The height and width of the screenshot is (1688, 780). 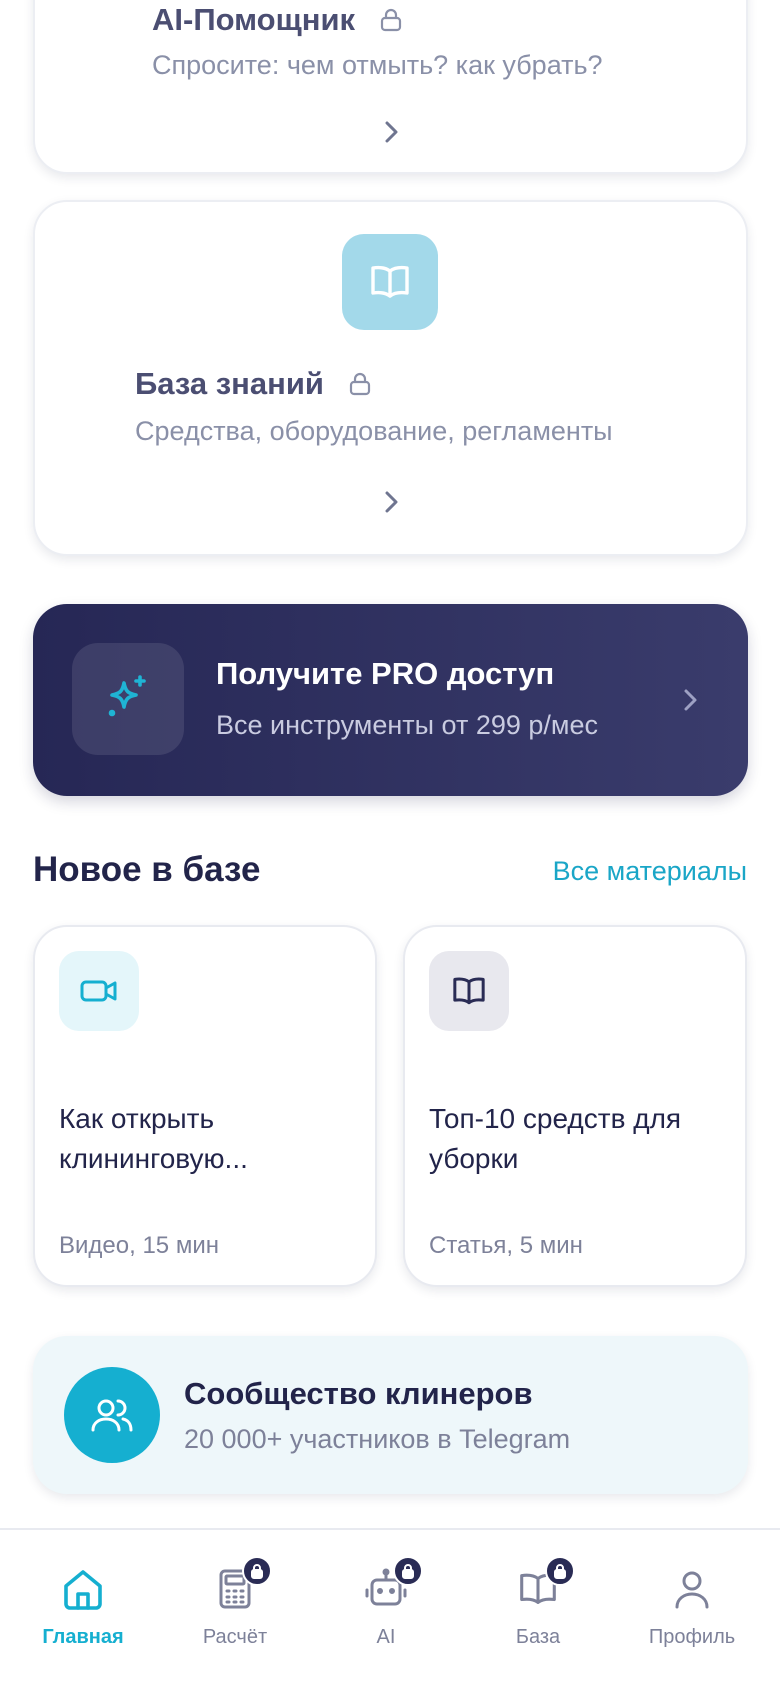 I want to click on pro-banner-subtitle: Все инструменты от 299 р/мес, so click(x=407, y=725).